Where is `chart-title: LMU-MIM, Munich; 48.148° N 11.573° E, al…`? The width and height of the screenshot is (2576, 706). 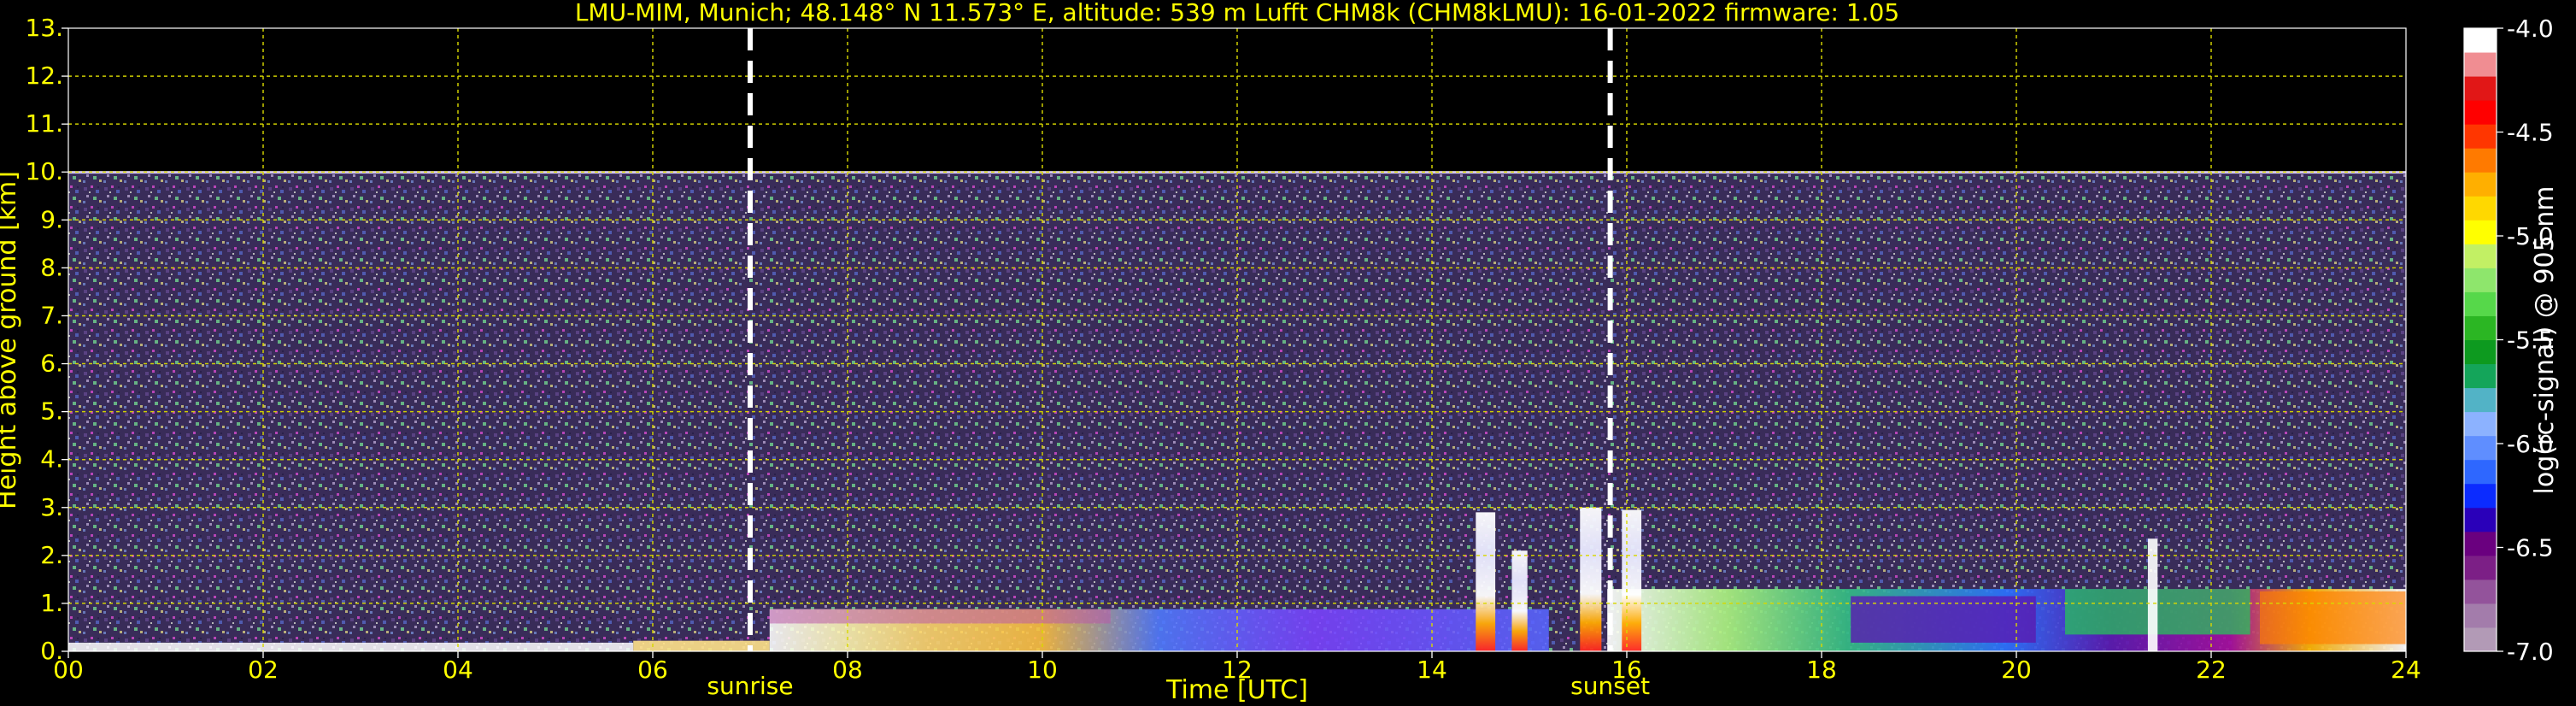
chart-title: LMU-MIM, Munich; 48.148° N 11.573° E, al… is located at coordinates (1237, 13).